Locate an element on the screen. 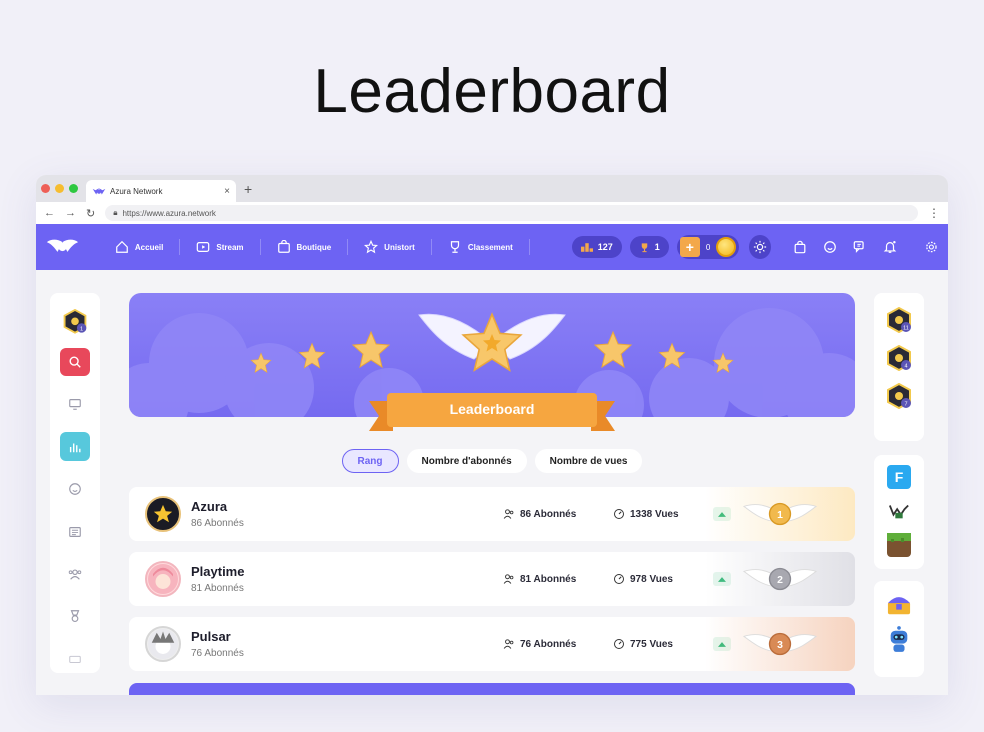 The image size is (984, 732). sidebar-item-more is located at coordinates (75, 659).